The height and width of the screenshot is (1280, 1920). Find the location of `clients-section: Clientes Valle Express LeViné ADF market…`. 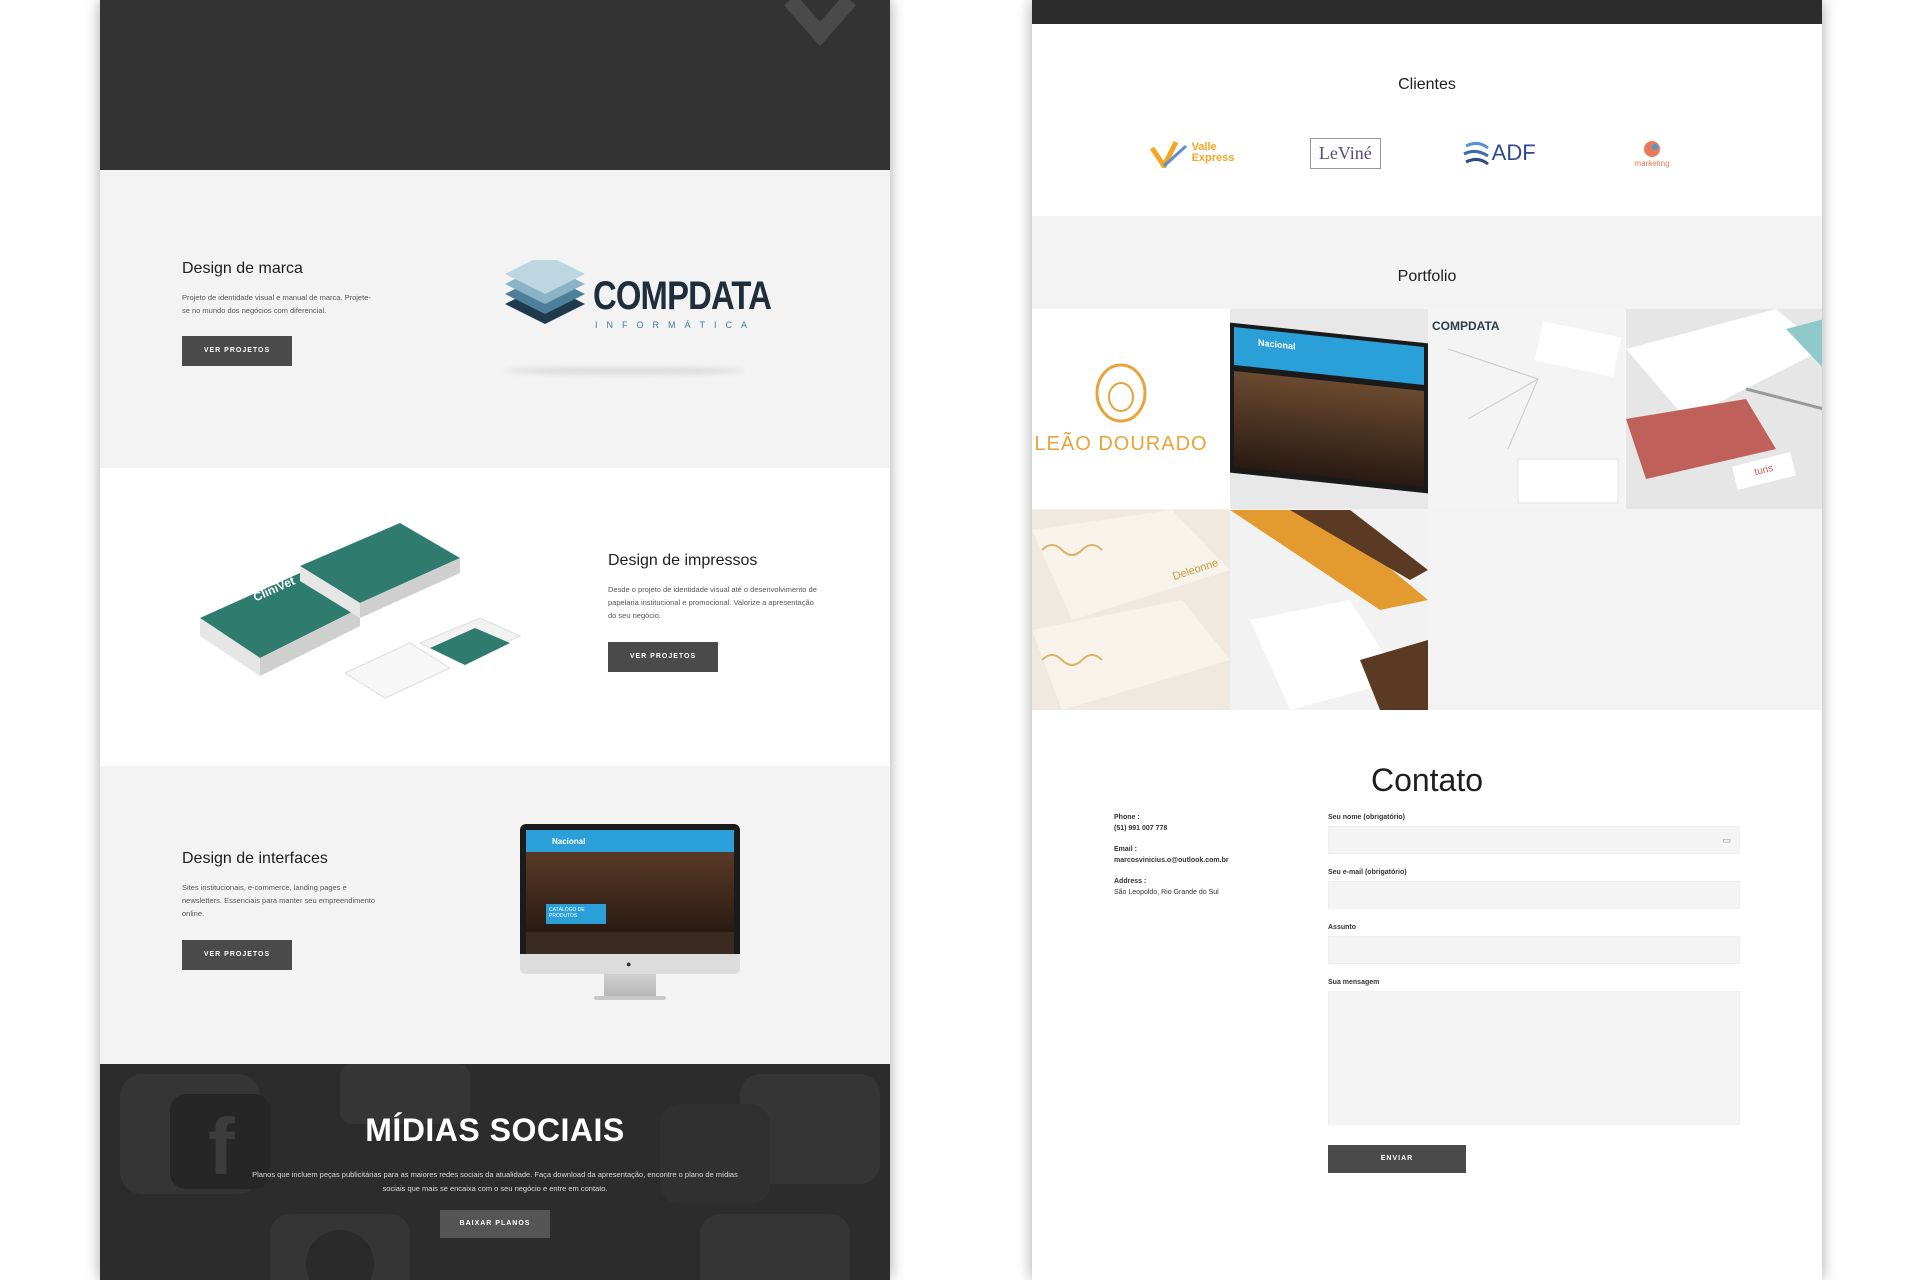

clients-section: Clientes Valle Express LeViné ADF market… is located at coordinates (1427, 120).